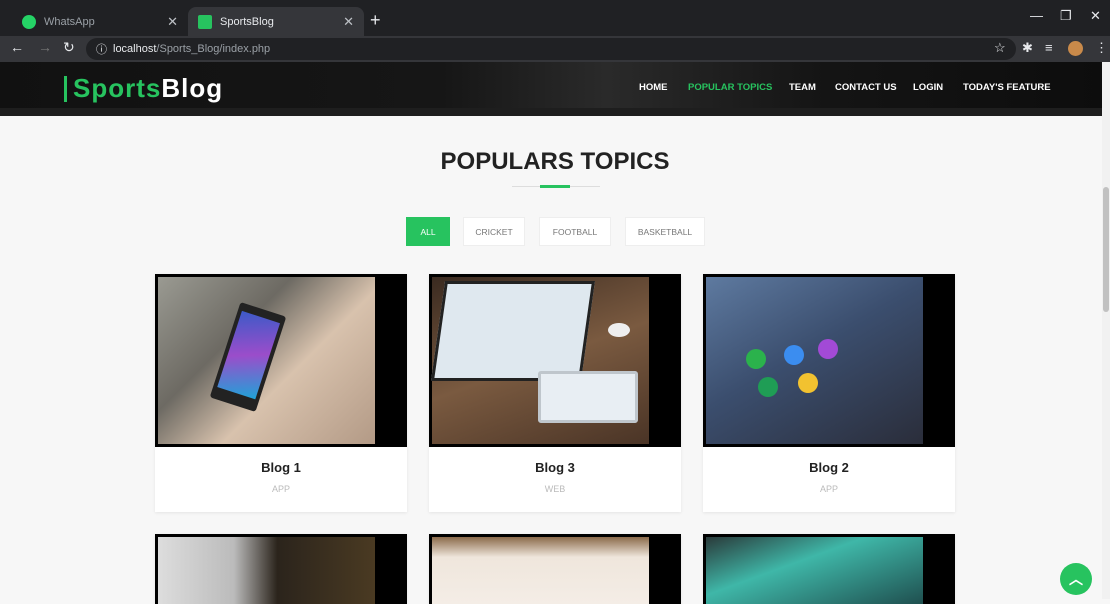 The image size is (1110, 604). Describe the element at coordinates (1066, 16) in the screenshot. I see `restore-icon: ❐` at that location.